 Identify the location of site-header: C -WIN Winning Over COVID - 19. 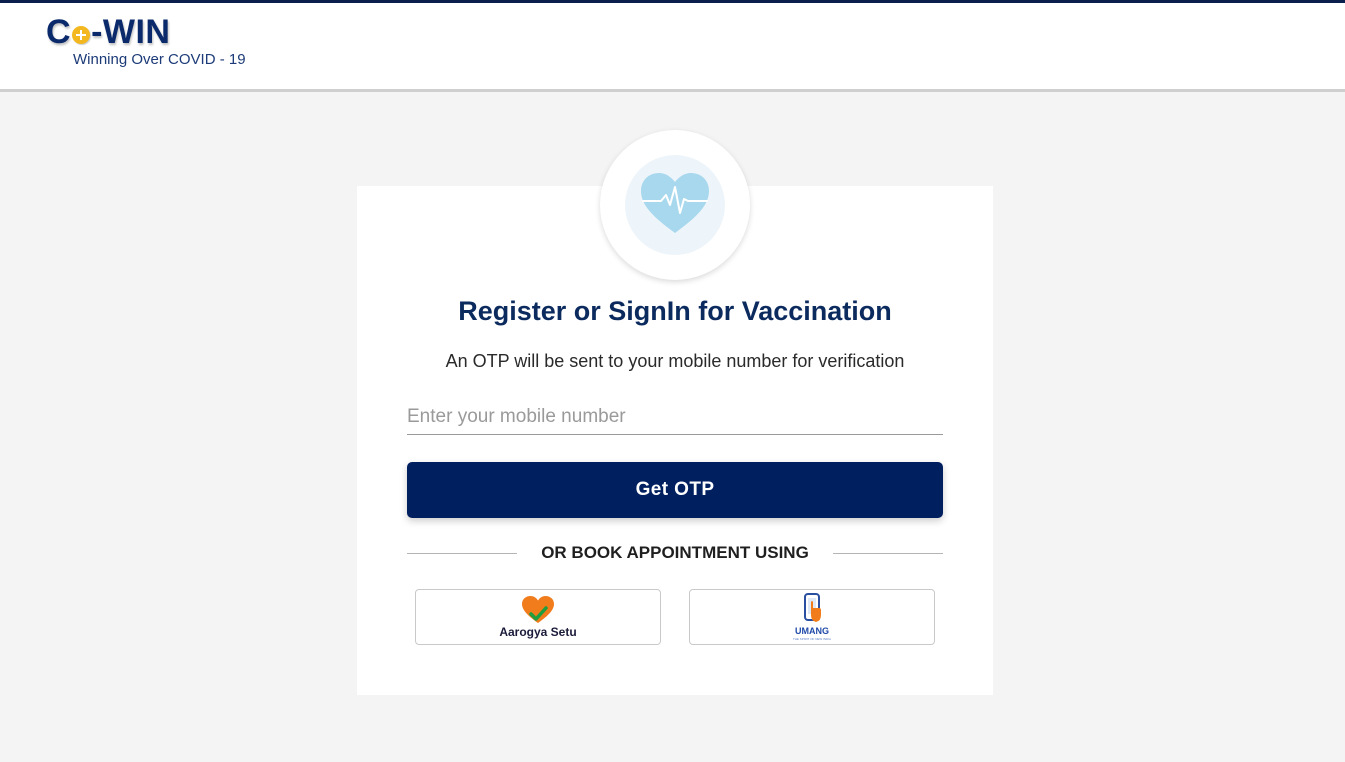
(672, 47).